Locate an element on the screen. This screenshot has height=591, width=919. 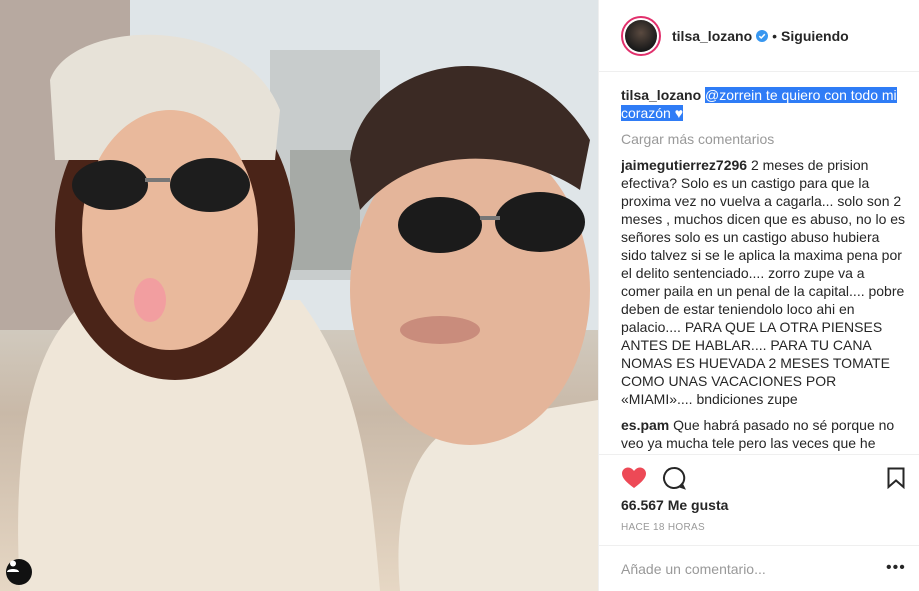
comment-username: jaimegutierrez7296 is located at coordinates (684, 165).